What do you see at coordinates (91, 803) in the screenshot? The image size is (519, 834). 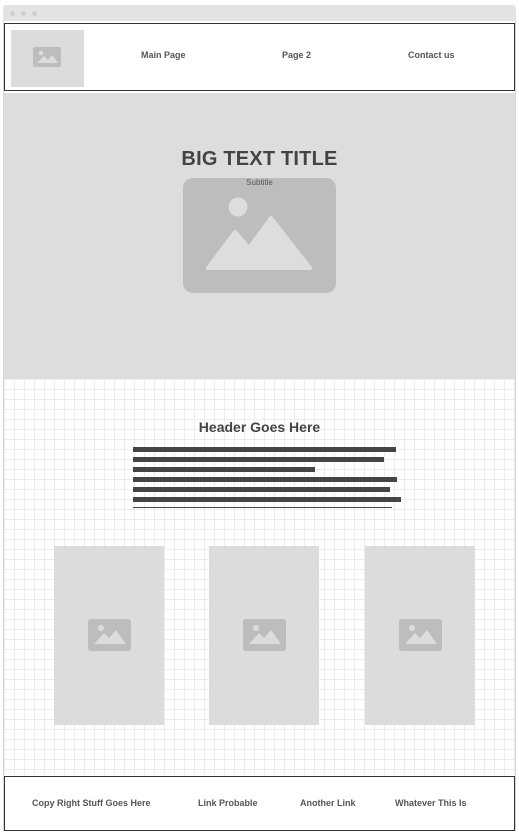 I see `footer-copyright: Copy Right Stuff Goes Here` at bounding box center [91, 803].